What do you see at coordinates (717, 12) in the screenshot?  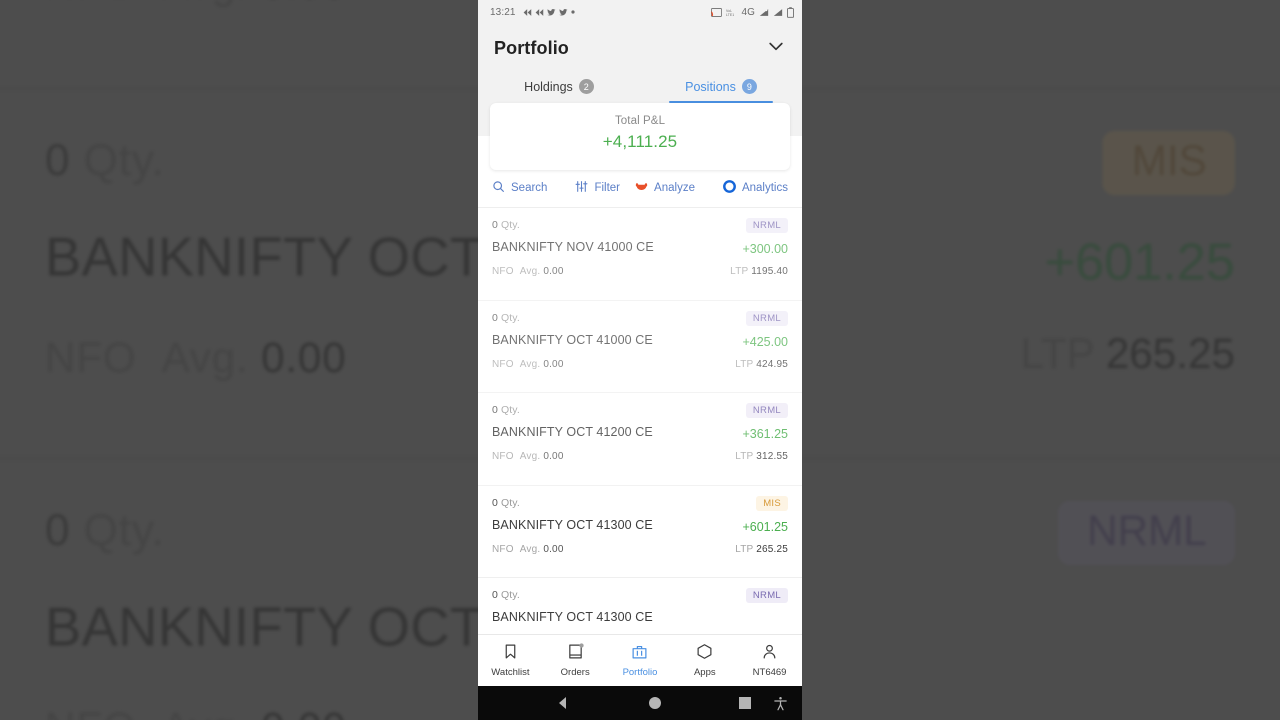 I see `cast-icon` at bounding box center [717, 12].